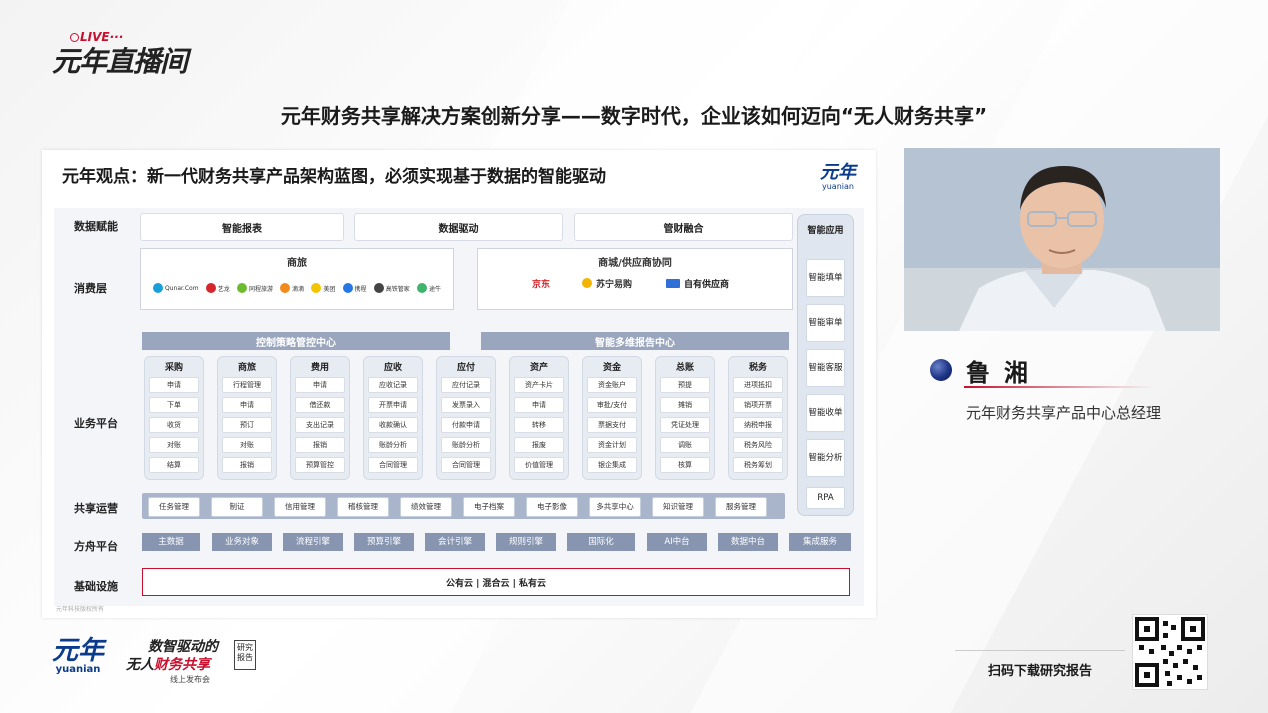 The width and height of the screenshot is (1268, 713). I want to click on module-item: 收款确认, so click(393, 425).